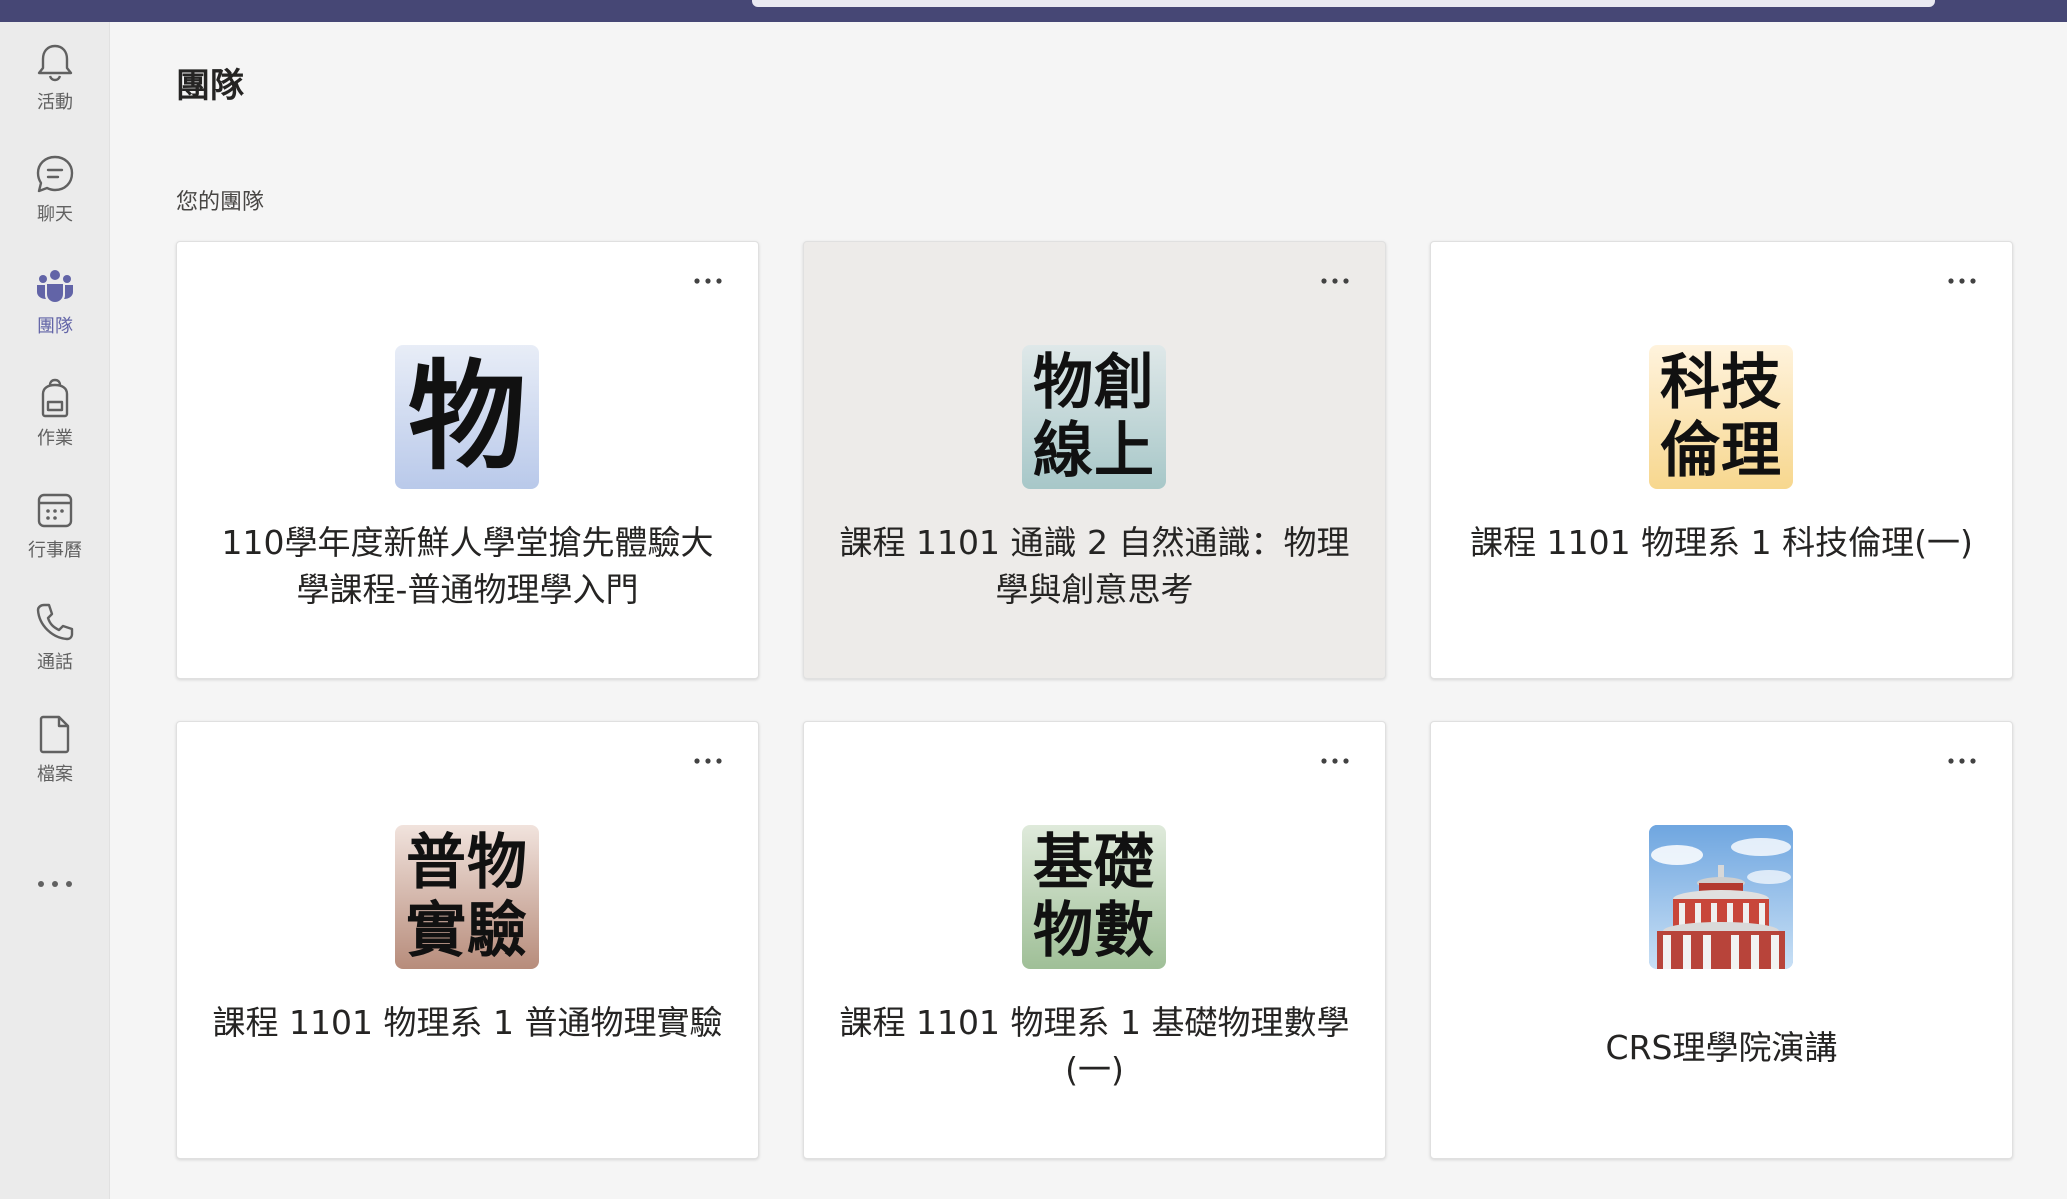 The image size is (2067, 1199). I want to click on team-card: CRS理學院演講, so click(1721, 940).